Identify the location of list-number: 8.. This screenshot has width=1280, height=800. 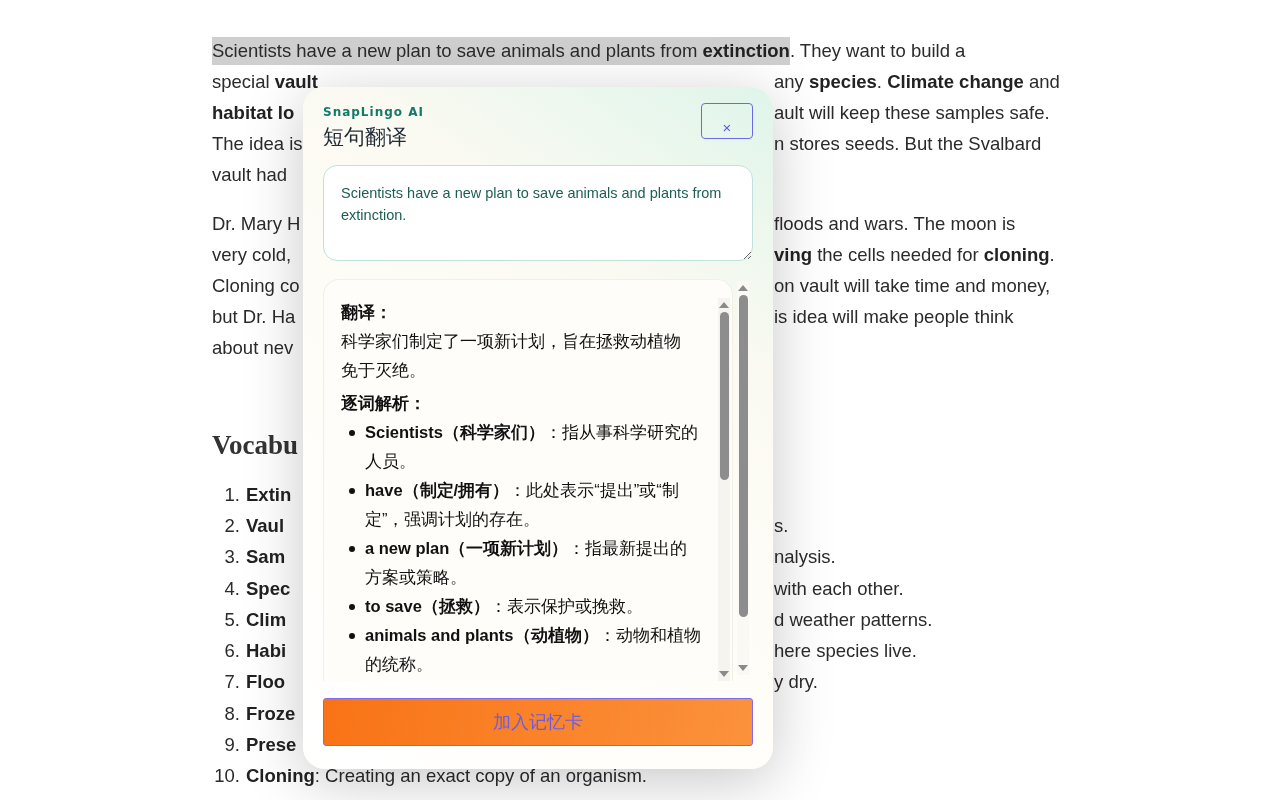
(231, 713).